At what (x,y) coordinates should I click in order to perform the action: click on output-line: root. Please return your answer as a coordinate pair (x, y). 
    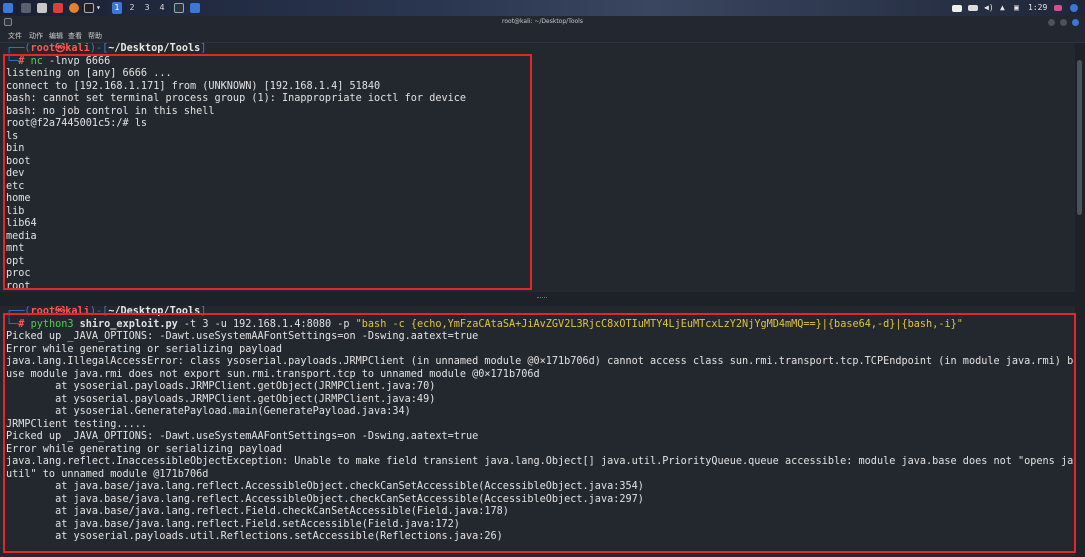
    Looking at the image, I should click on (18, 286).